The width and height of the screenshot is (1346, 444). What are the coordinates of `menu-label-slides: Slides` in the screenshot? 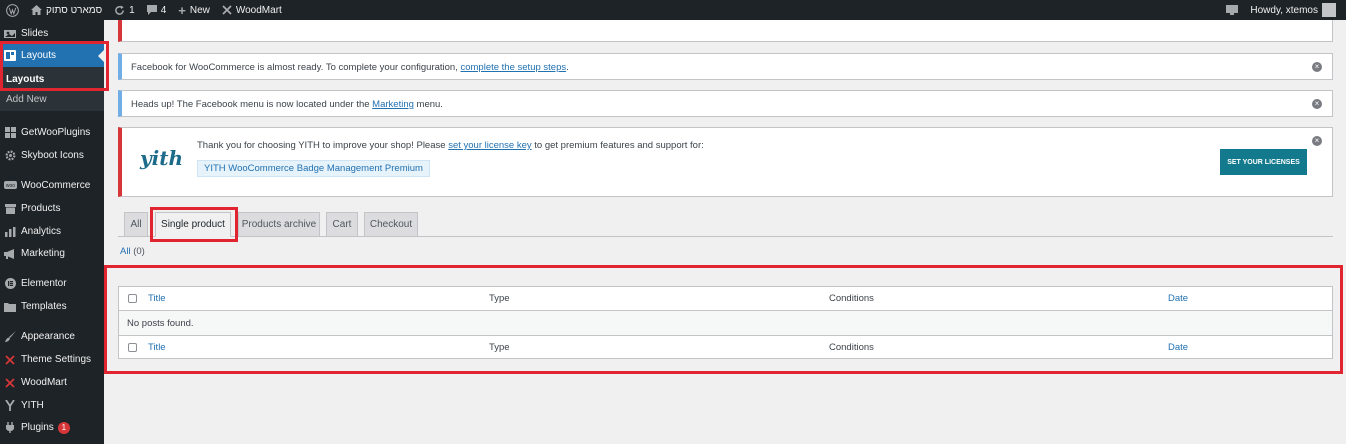 It's located at (35, 33).